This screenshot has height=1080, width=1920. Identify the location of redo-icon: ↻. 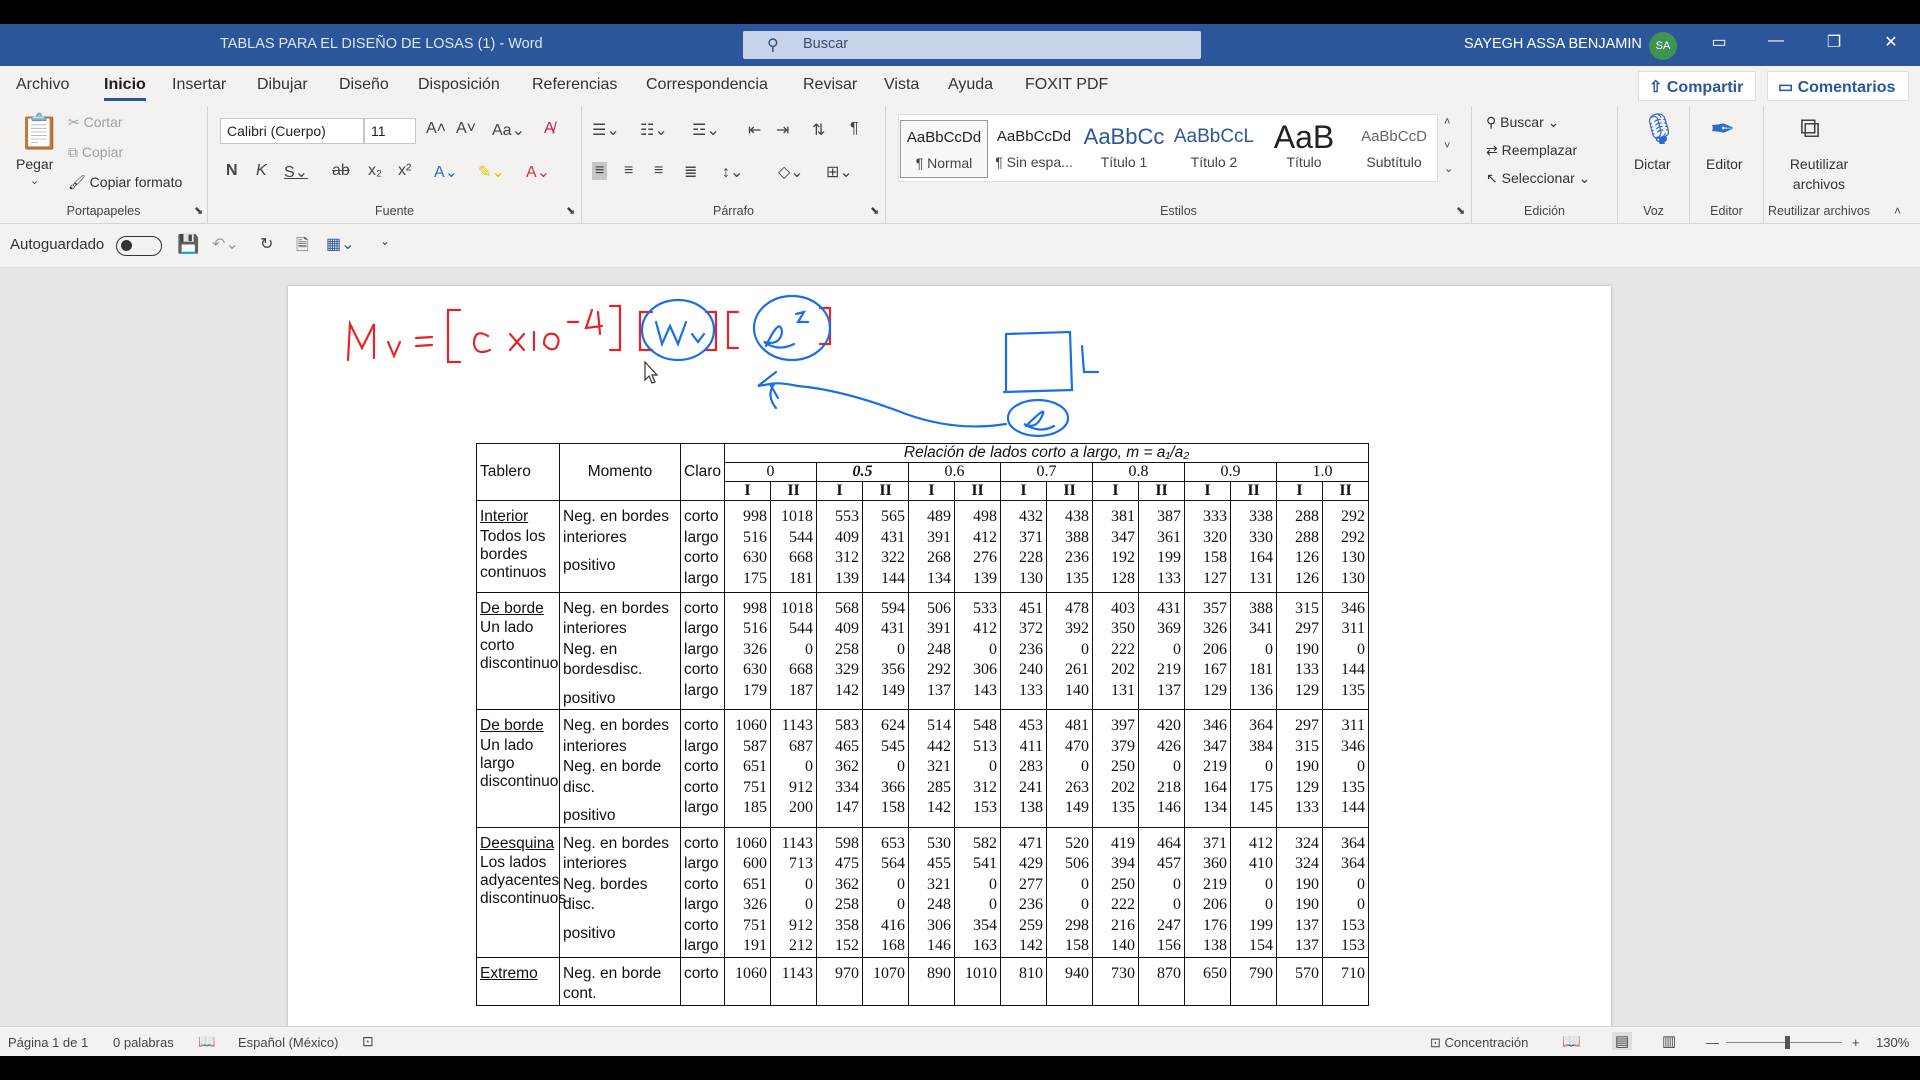
(266, 244).